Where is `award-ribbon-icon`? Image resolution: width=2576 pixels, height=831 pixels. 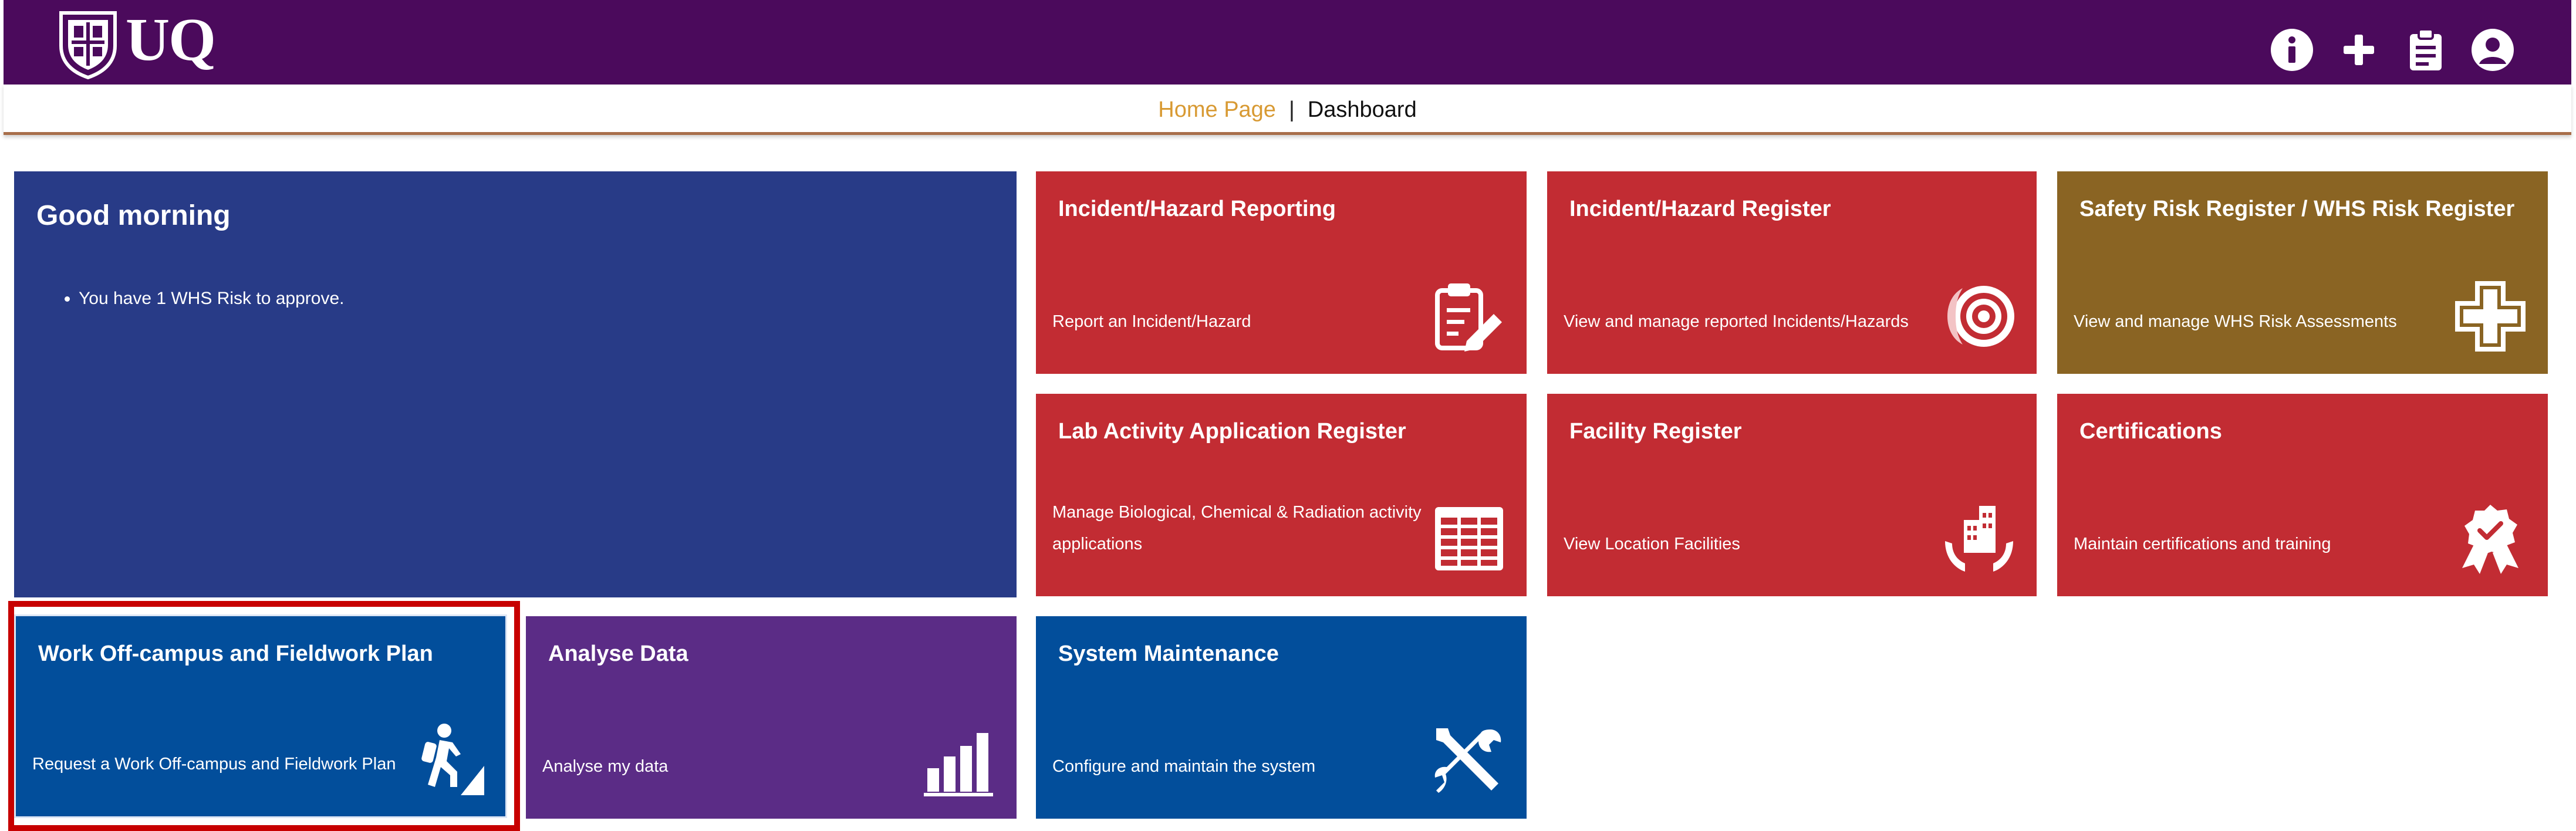
award-ribbon-icon is located at coordinates (2490, 539).